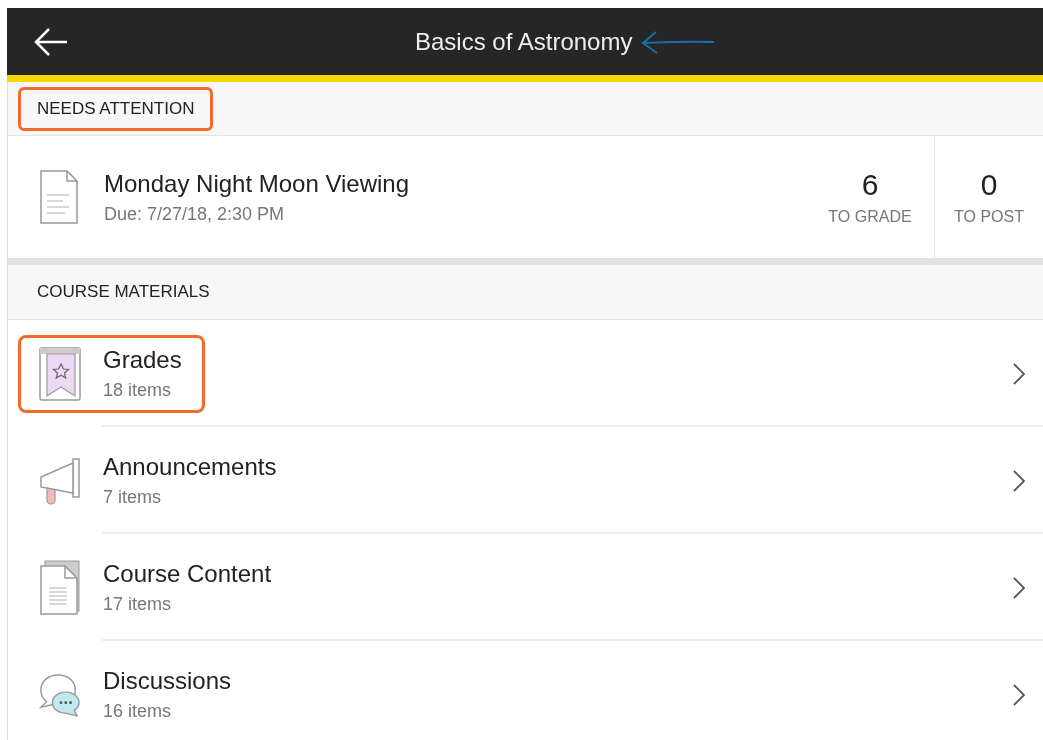 The height and width of the screenshot is (740, 1043). I want to click on stat-label: TO POST, so click(989, 217).